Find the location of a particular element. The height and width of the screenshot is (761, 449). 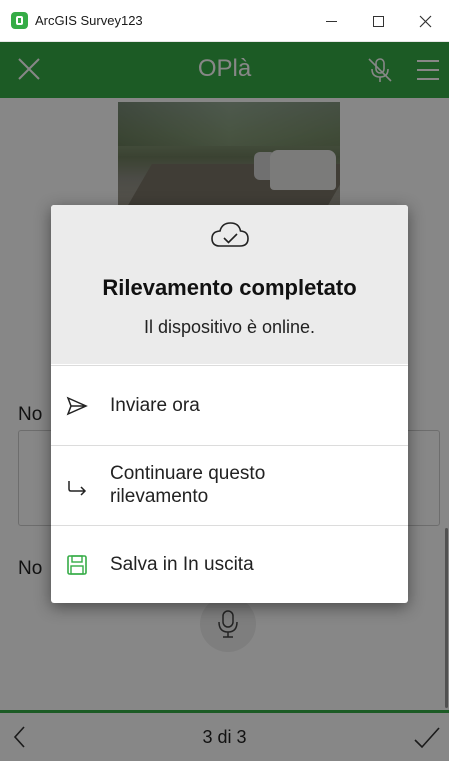

dialog-title: Rilevamento completato is located at coordinates (229, 287).